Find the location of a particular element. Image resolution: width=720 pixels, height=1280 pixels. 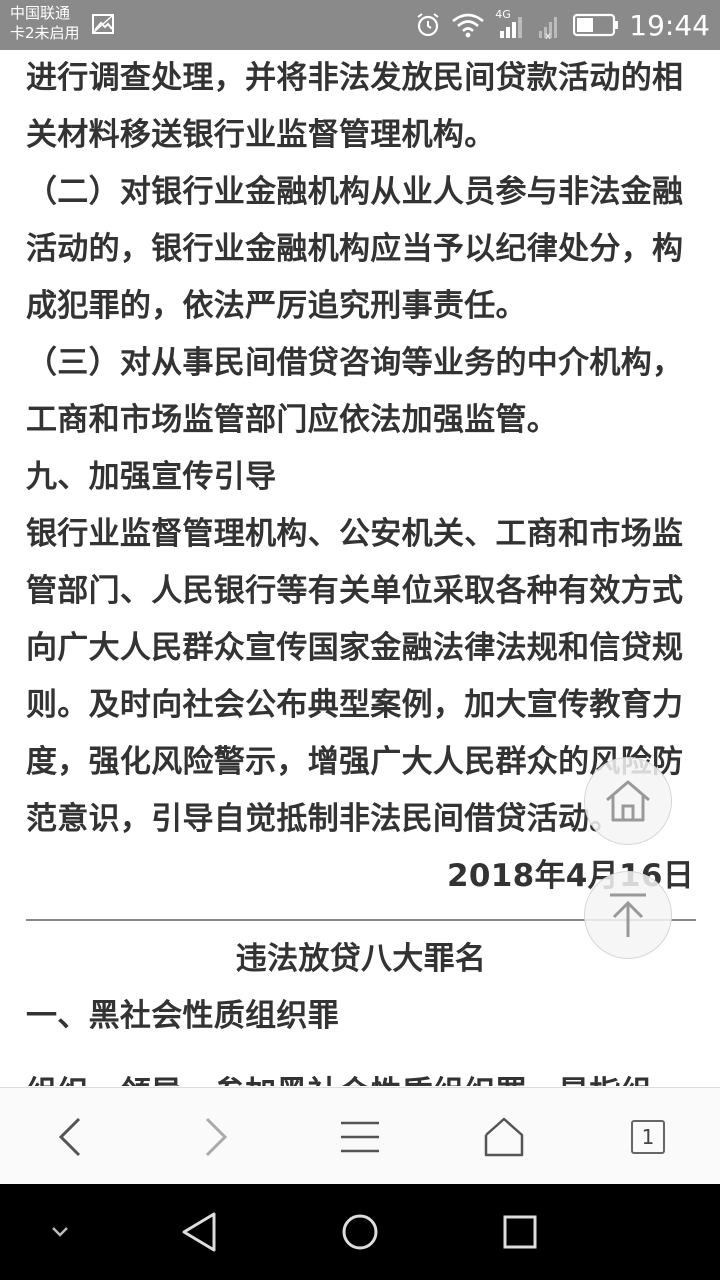

image-notification-icon is located at coordinates (103, 24).